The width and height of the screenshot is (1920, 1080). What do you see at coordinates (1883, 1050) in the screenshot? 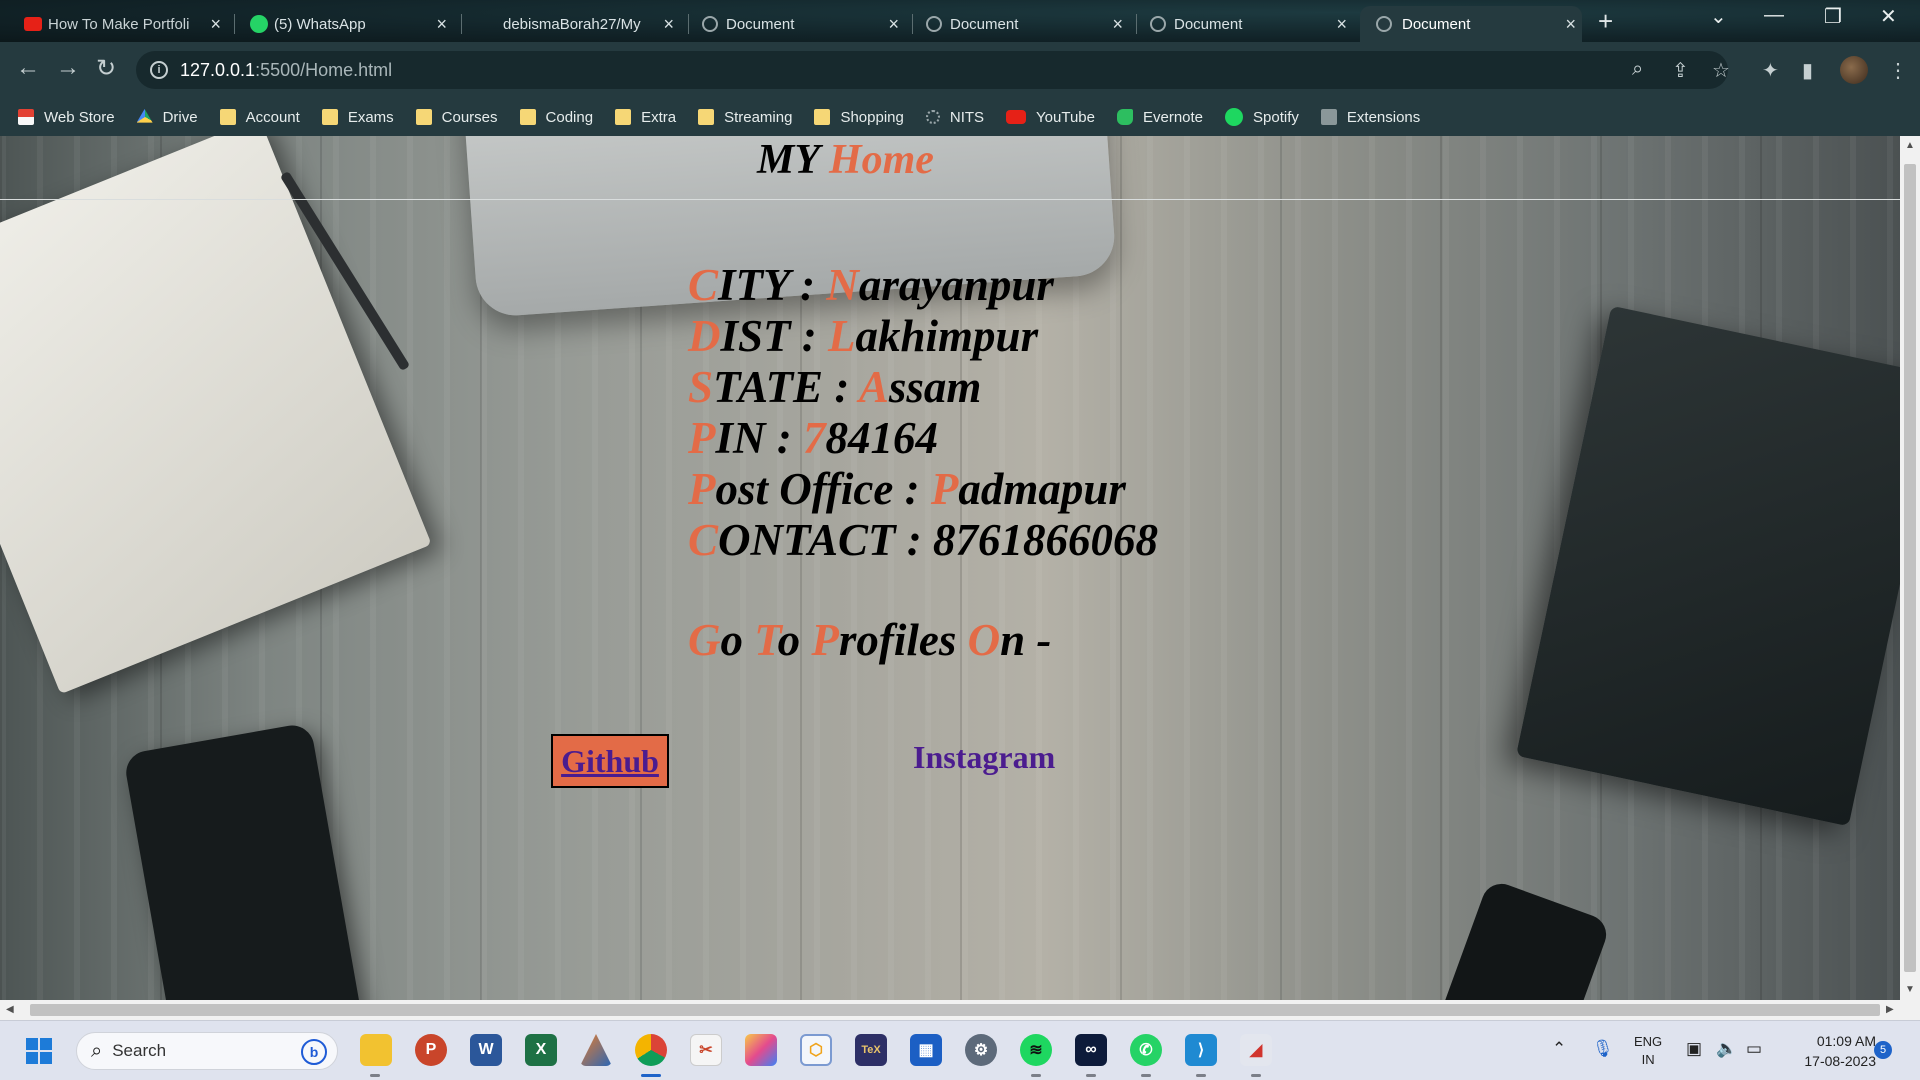
I see `notification-badge: 5` at bounding box center [1883, 1050].